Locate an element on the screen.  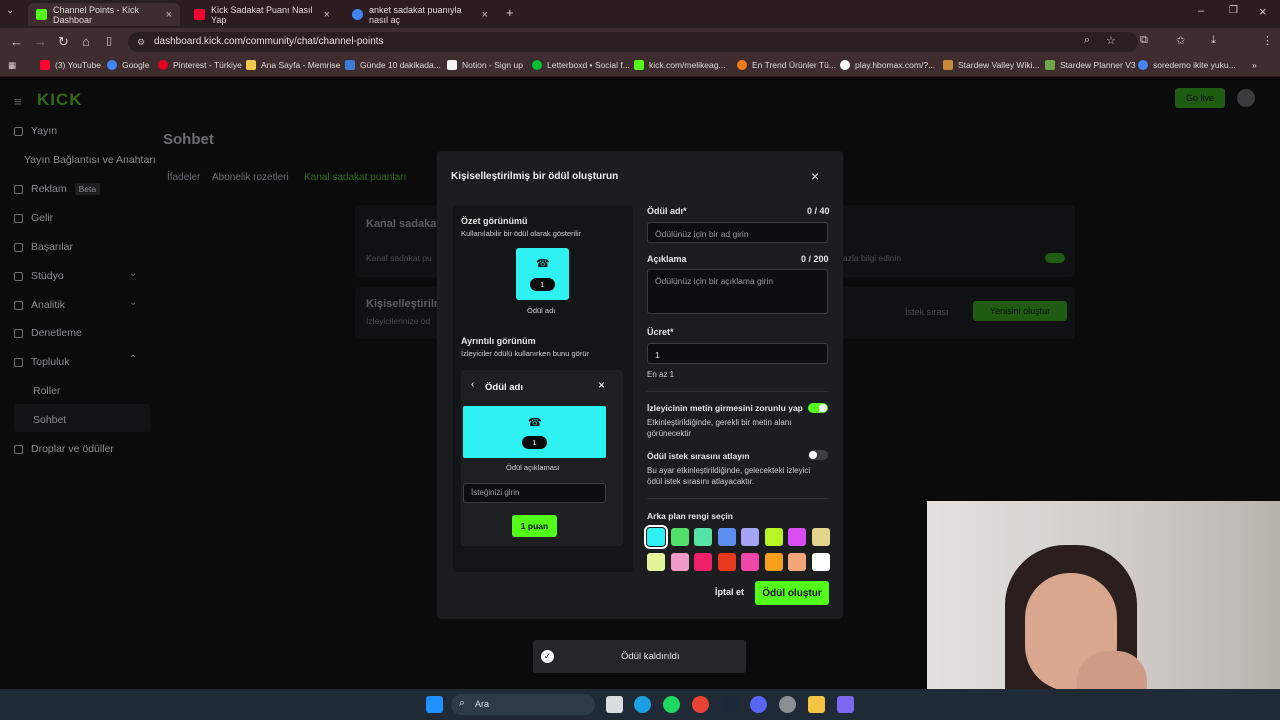
detail-close-icon: × is located at coordinates (601, 385).